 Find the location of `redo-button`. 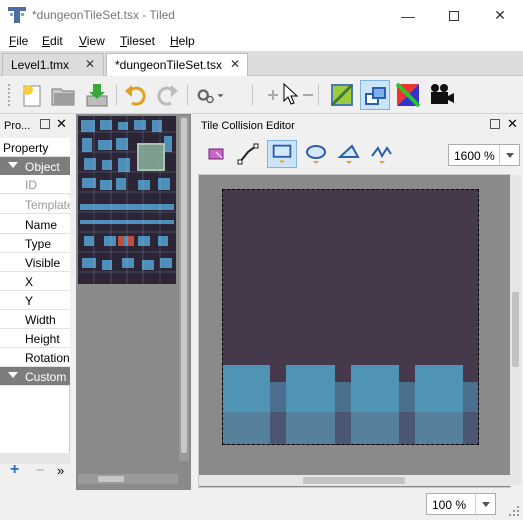

redo-button is located at coordinates (167, 95).